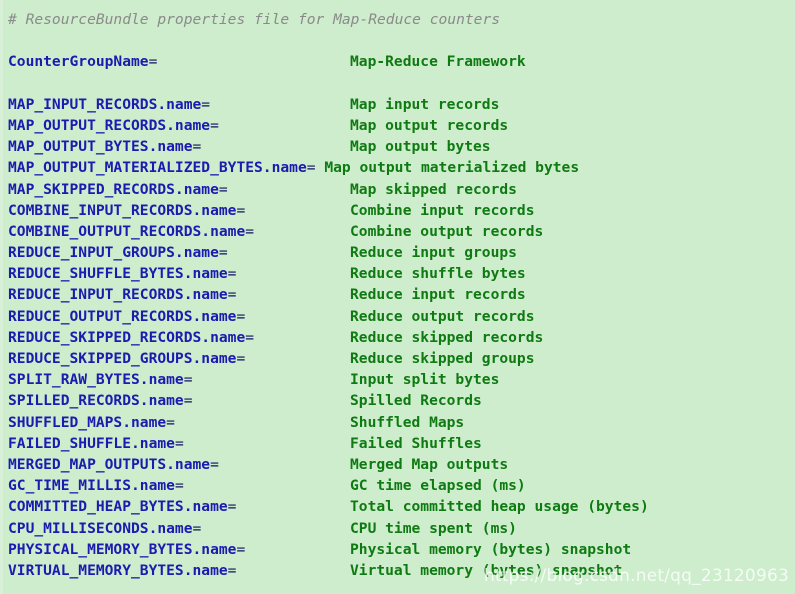 The height and width of the screenshot is (594, 795). What do you see at coordinates (425, 104) in the screenshot?
I see `property-value: Map input records` at bounding box center [425, 104].